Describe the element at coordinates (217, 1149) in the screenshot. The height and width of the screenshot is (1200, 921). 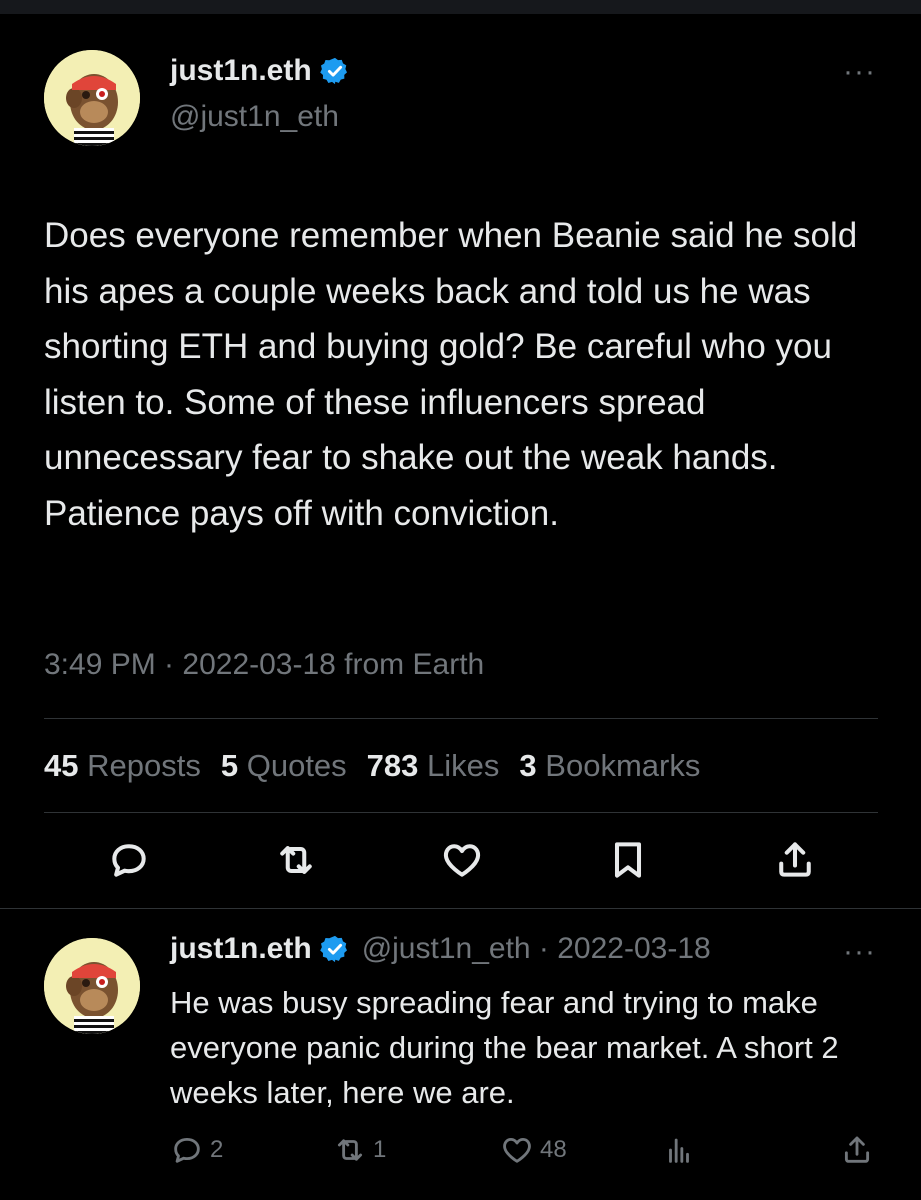
I see `reply-count: 2` at that location.